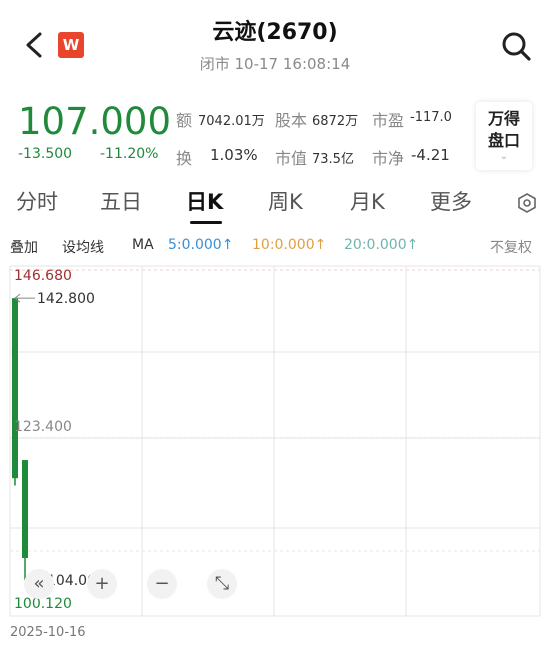 The image size is (550, 646). Describe the element at coordinates (291, 158) in the screenshot. I see `mktcap-label: 市值` at that location.